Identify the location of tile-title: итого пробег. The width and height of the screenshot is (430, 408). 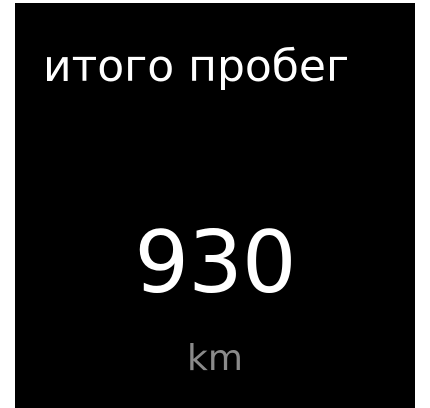
(196, 66).